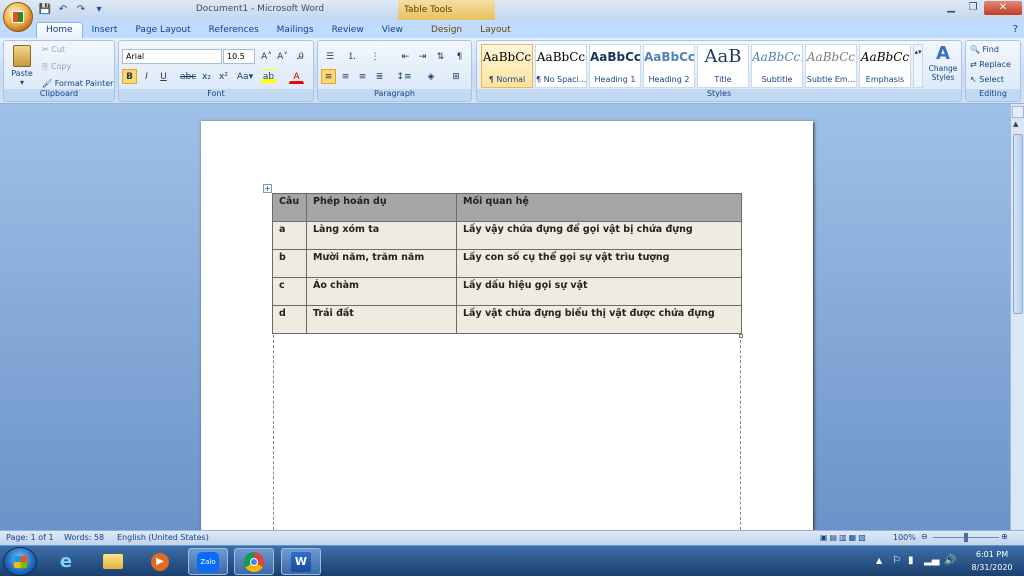  I want to click on bullets-icon: ☰, so click(330, 56).